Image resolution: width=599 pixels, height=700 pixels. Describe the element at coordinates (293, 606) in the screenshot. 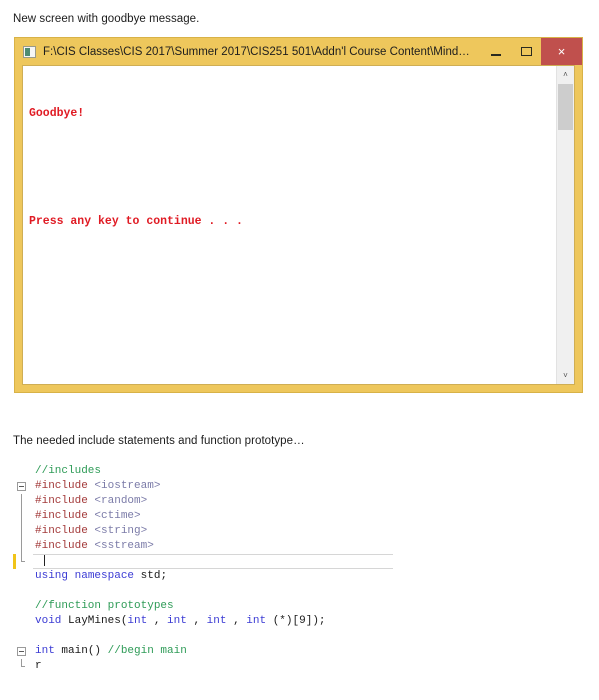

I see `code-line-comment-function-prototypes: //function prototypes` at that location.